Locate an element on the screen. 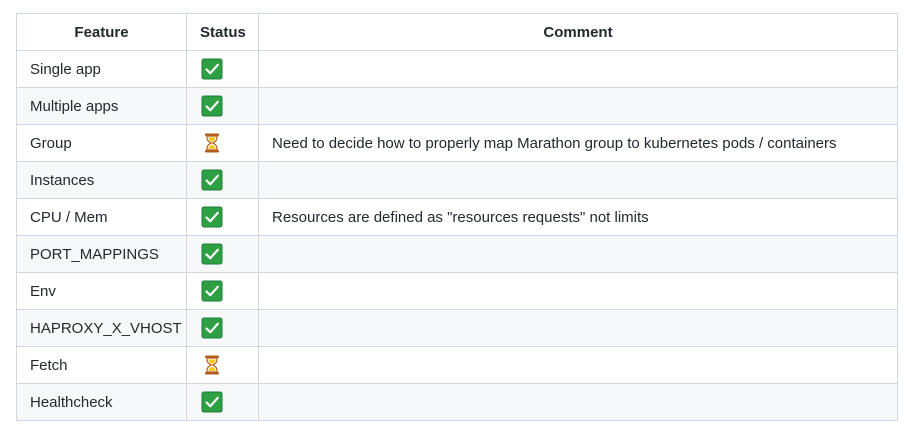  feature-cell: PORT_MAPPINGS is located at coordinates (101, 254).